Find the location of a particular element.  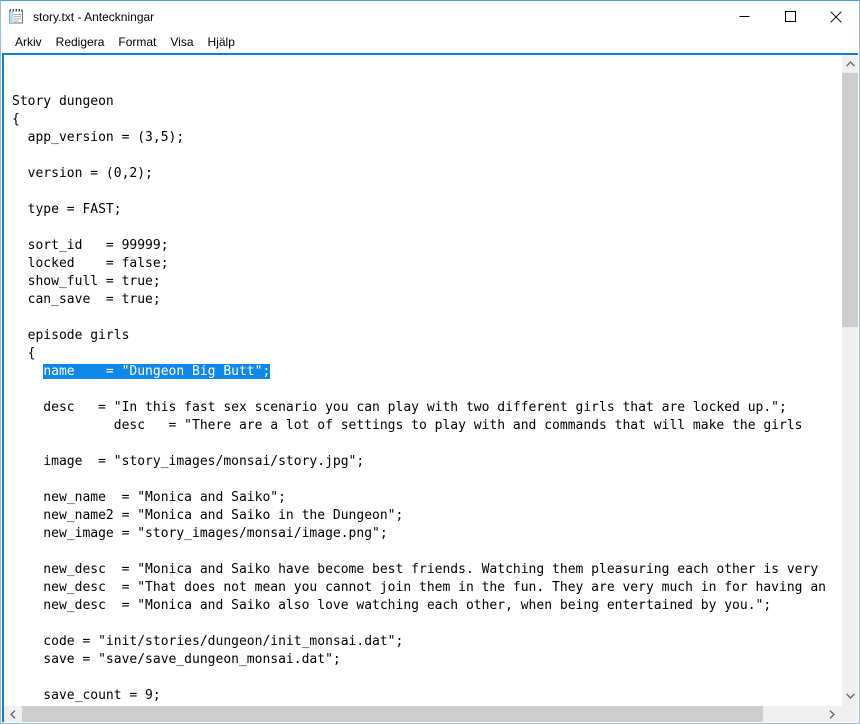

caption-button-group is located at coordinates (790, 16).